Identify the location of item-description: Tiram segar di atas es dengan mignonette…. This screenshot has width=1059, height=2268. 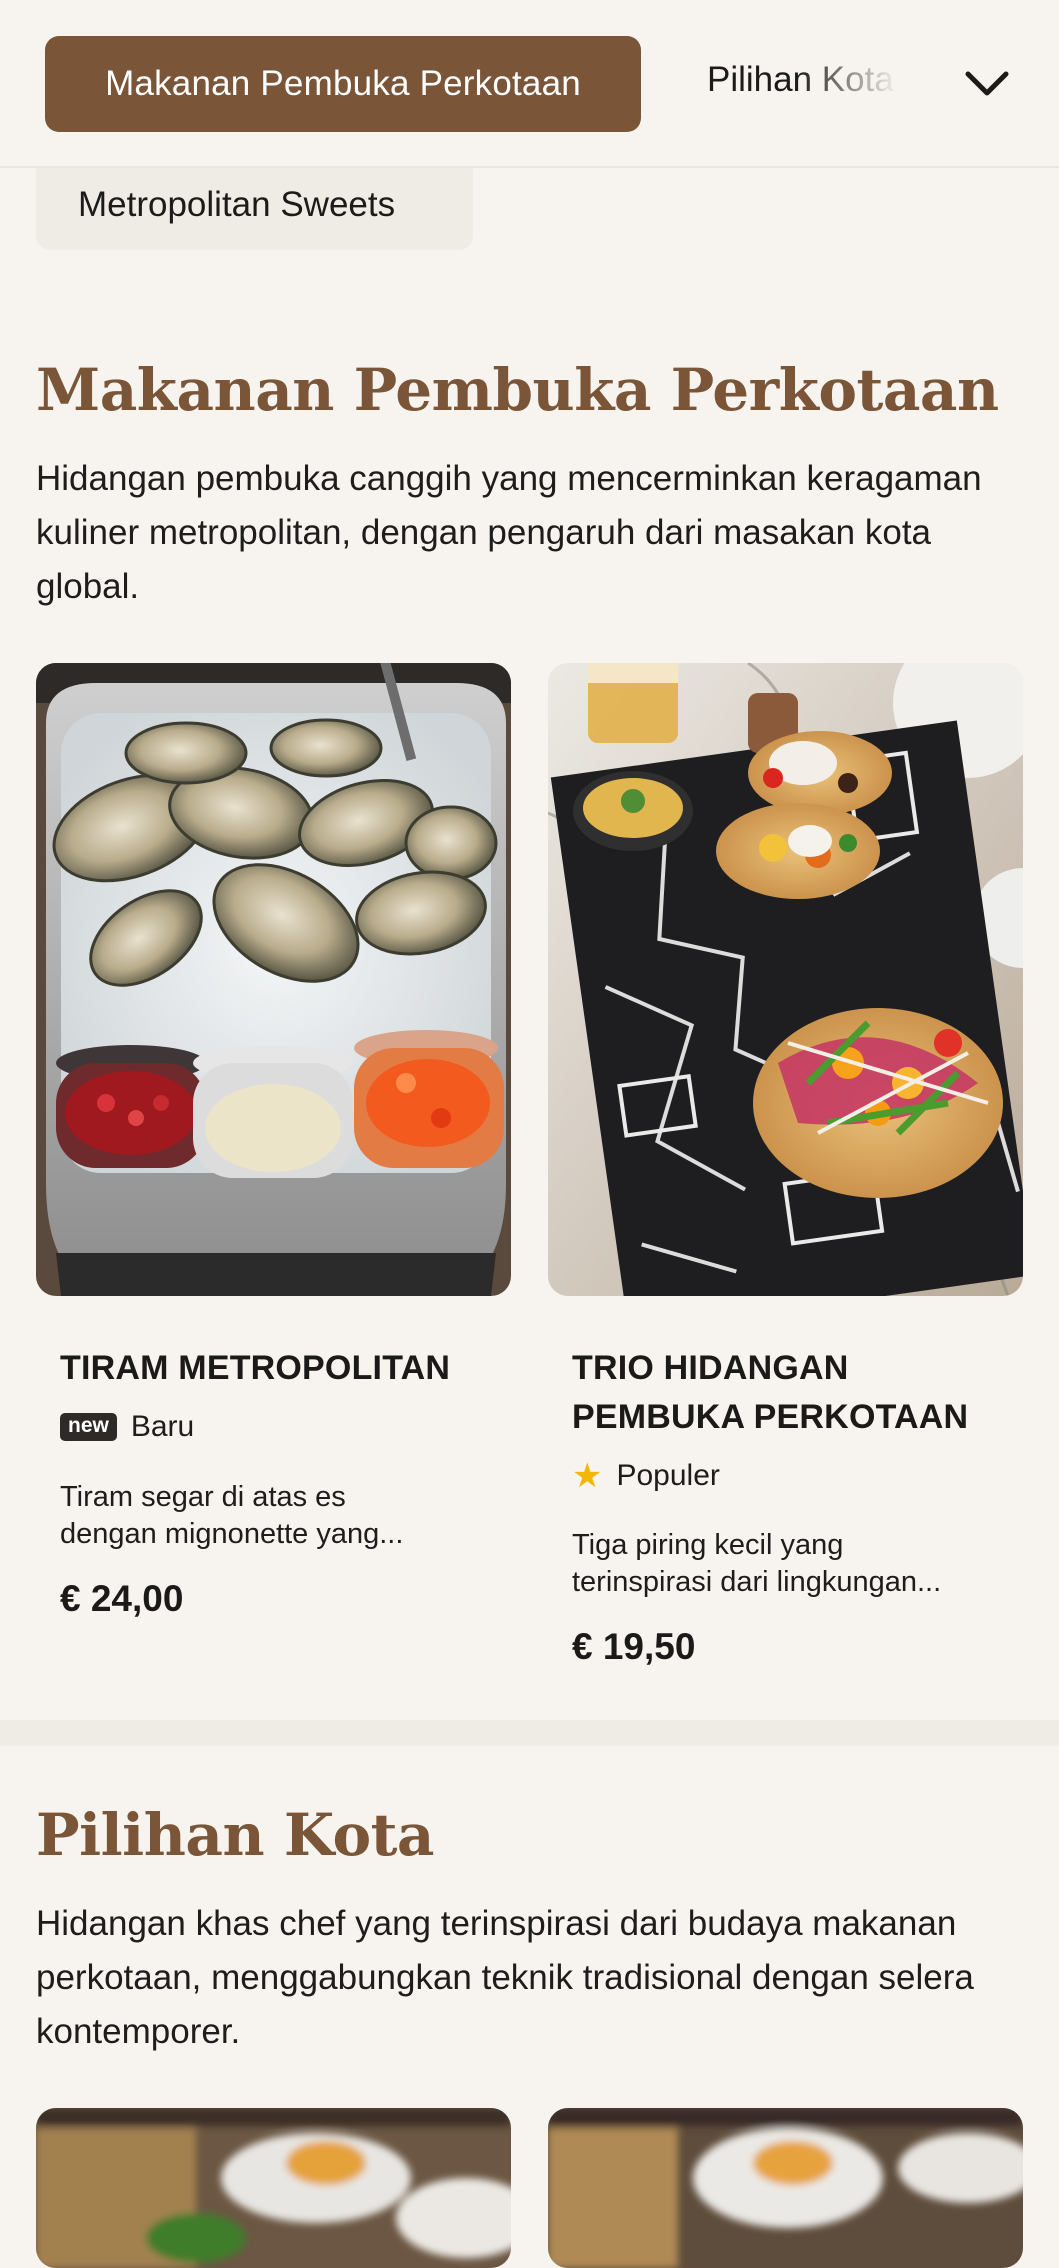
(270, 1516).